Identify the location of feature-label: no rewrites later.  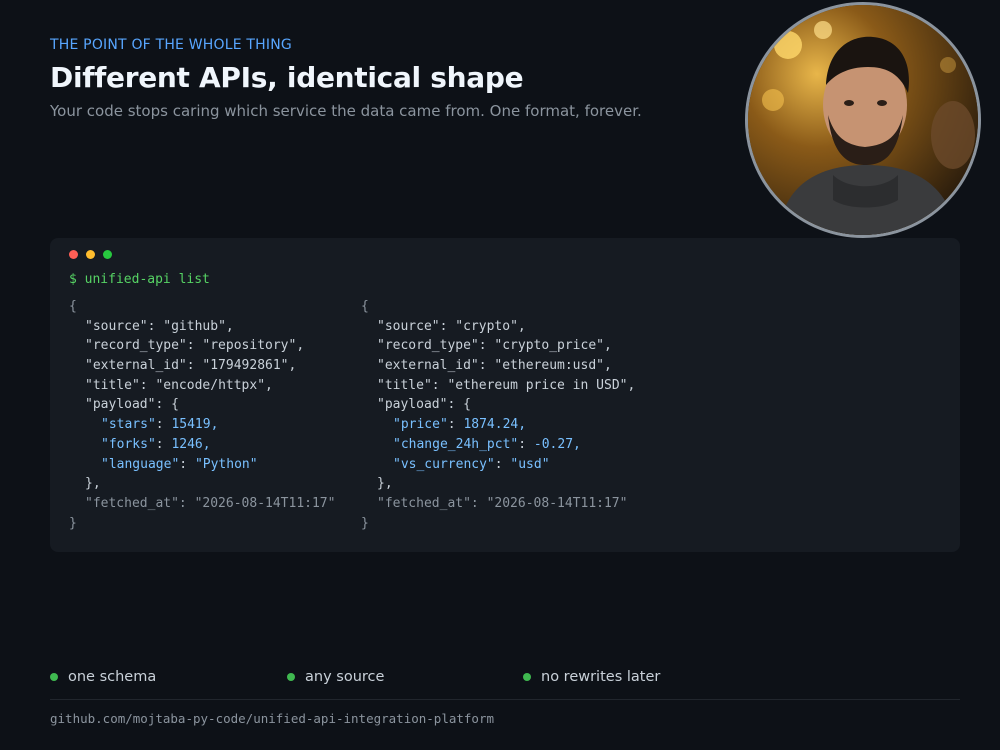
(601, 677).